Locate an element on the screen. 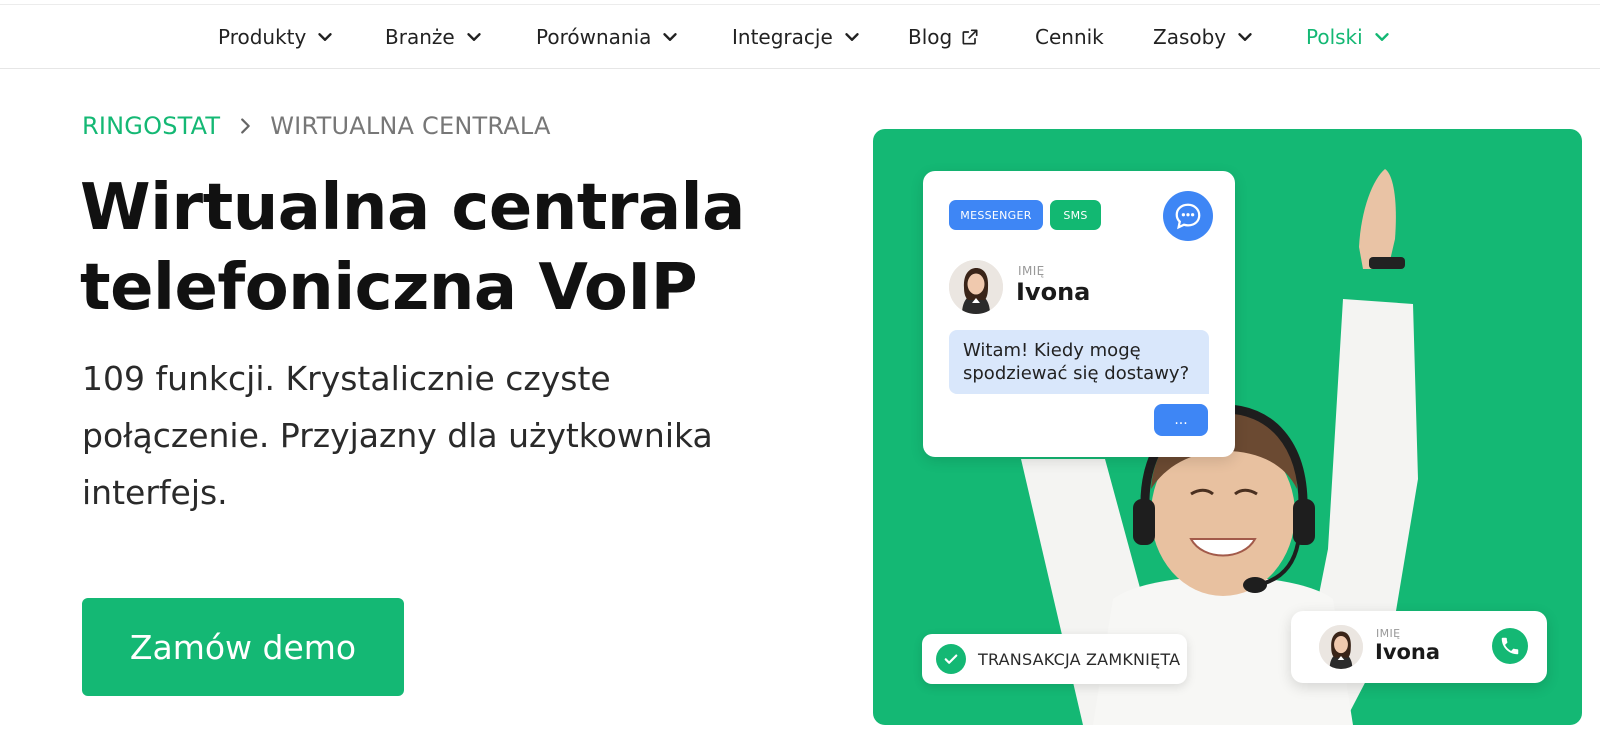  nav-item-zasoby: Zasoby is located at coordinates (1204, 37).